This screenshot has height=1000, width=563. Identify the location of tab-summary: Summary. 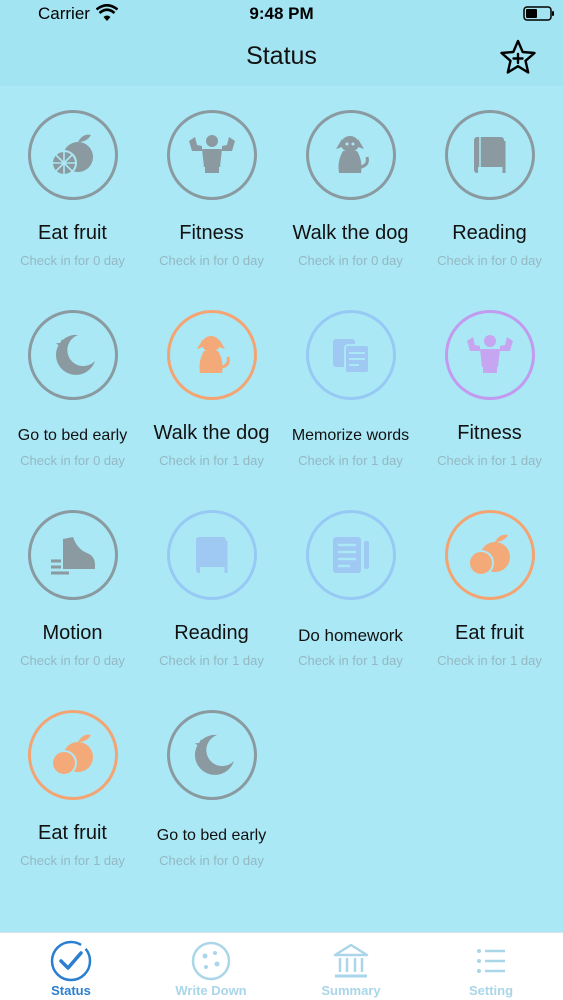
(351, 966).